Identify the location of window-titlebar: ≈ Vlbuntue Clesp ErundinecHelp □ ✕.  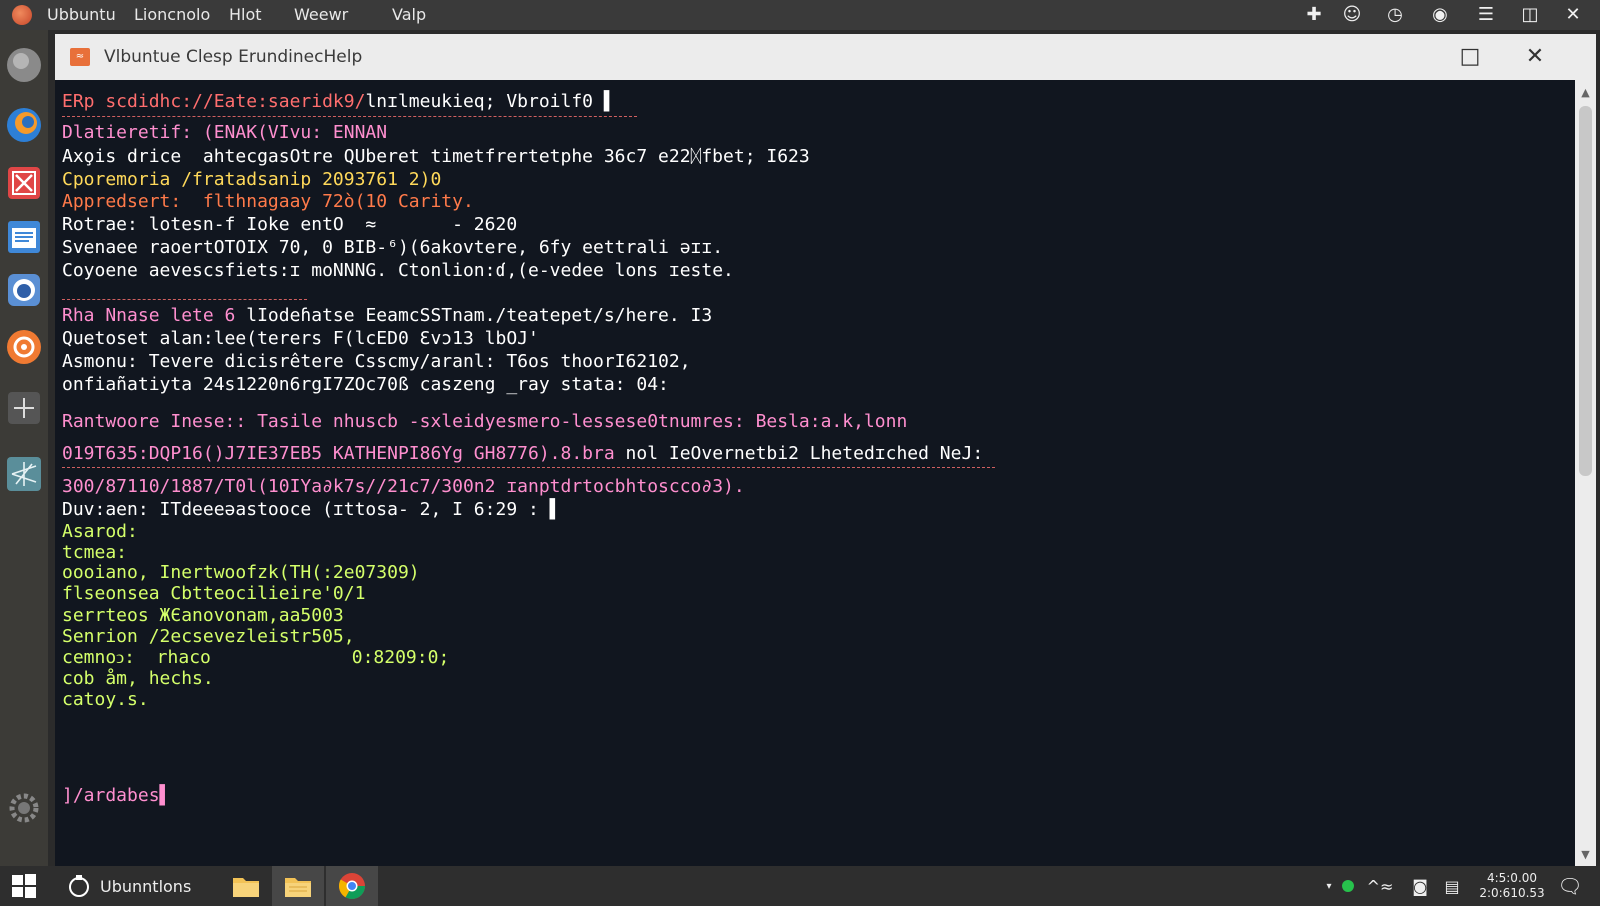
(825, 57).